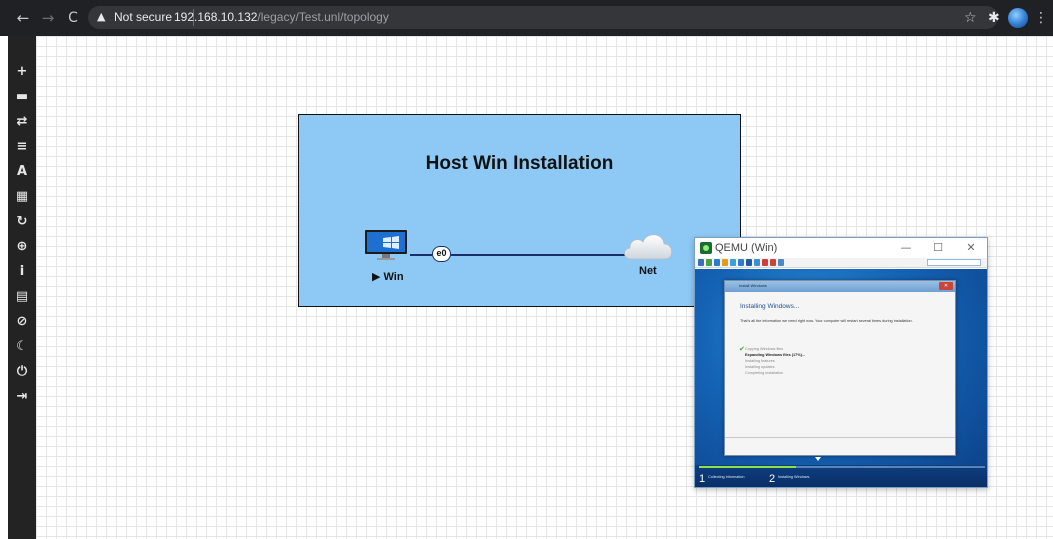 The image size is (1053, 539). I want to click on url-text: 192.168.10.132/legacy/Test.unl/topology, so click(281, 17).